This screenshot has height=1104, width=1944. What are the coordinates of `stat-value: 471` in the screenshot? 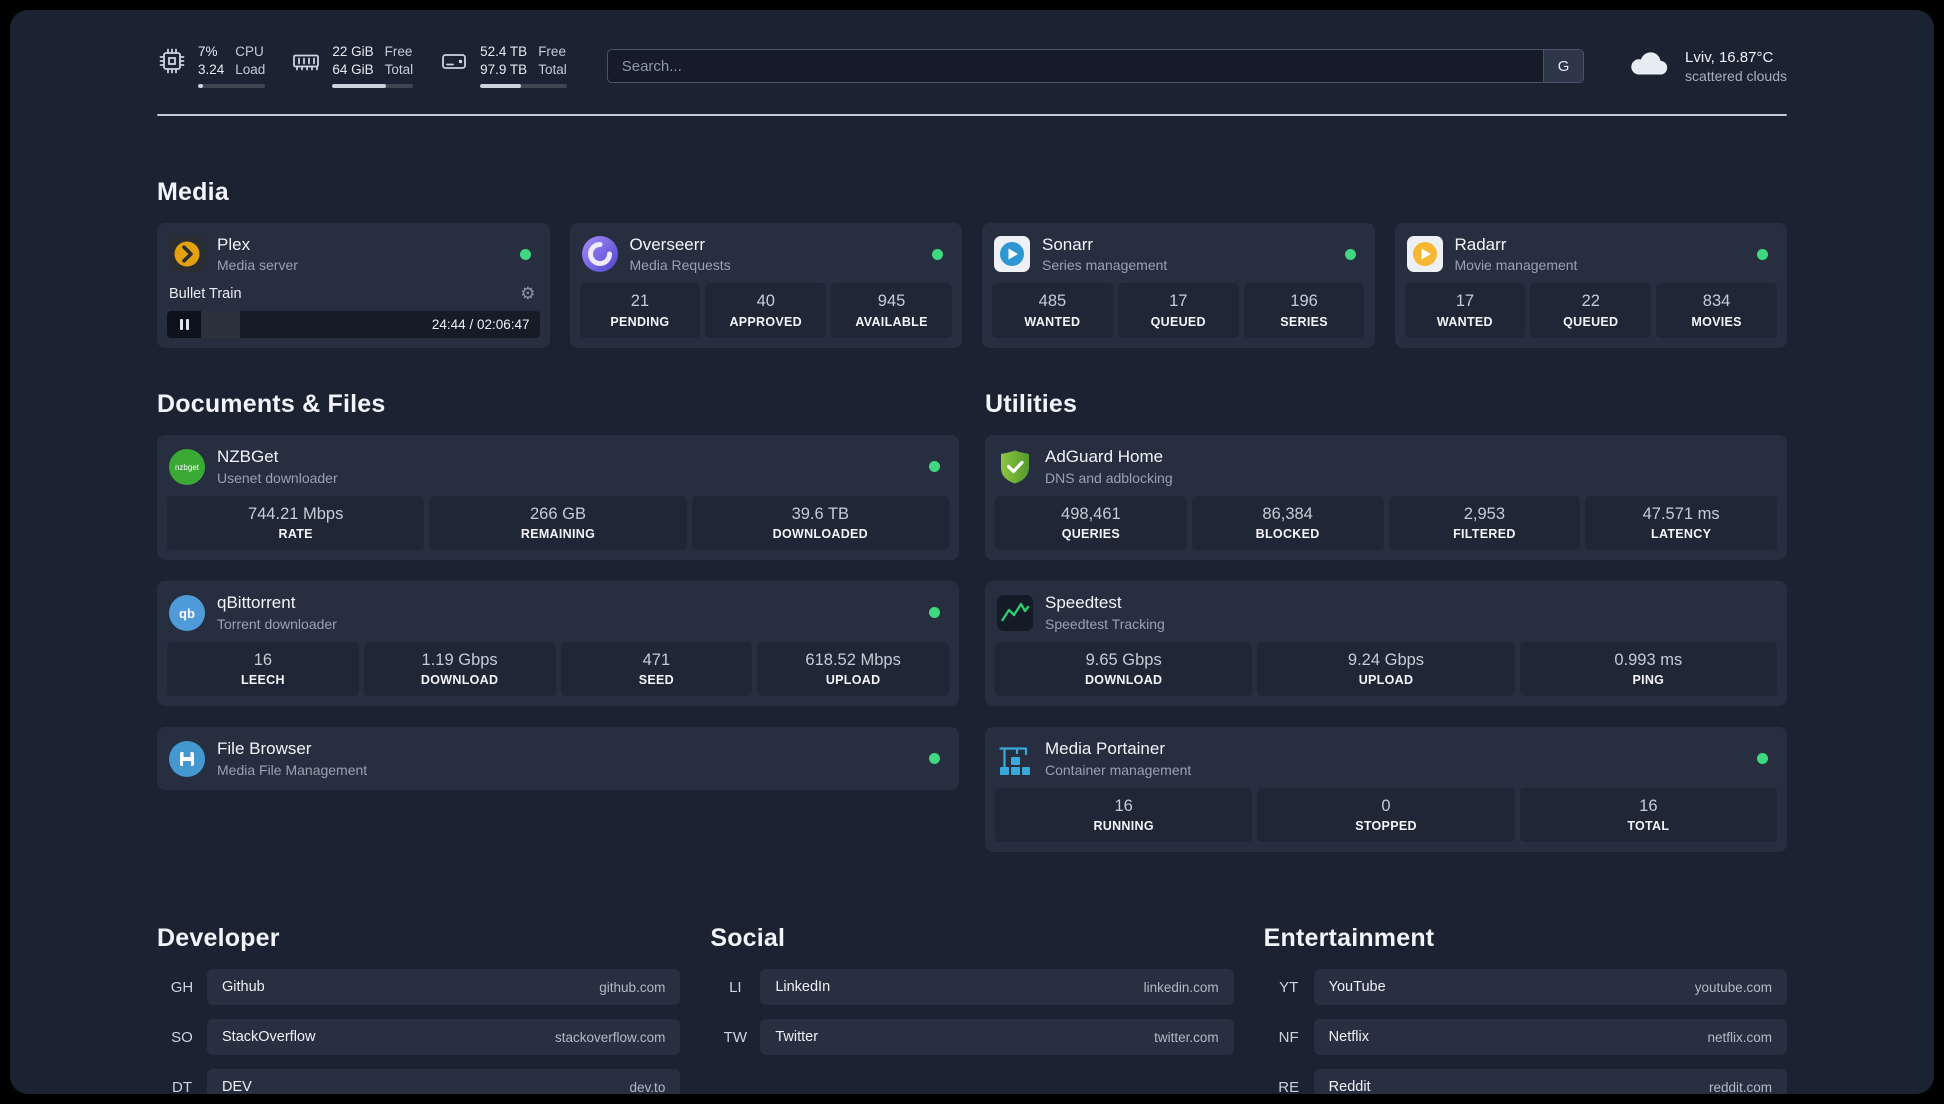 It's located at (656, 659).